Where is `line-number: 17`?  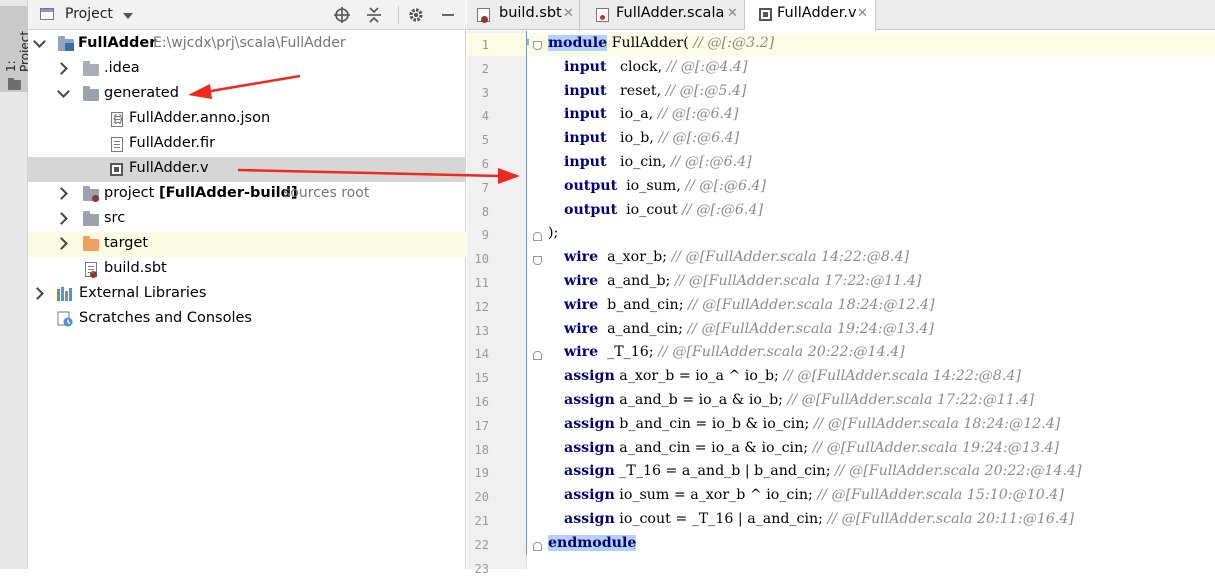 line-number: 17 is located at coordinates (481, 425).